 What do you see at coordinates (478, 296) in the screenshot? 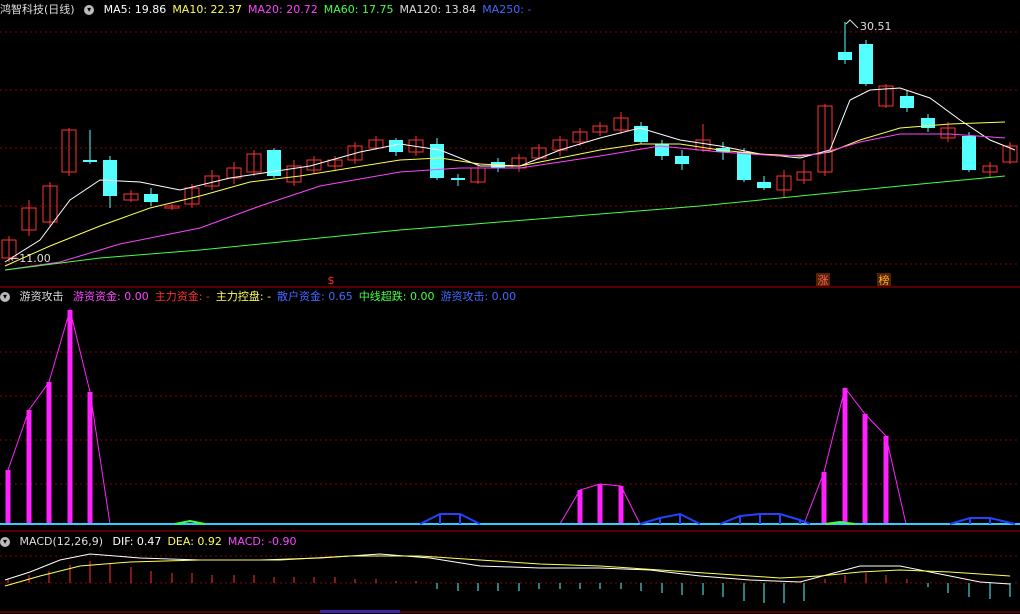
I see `indicator-value-label: 游资攻击: 0.00` at bounding box center [478, 296].